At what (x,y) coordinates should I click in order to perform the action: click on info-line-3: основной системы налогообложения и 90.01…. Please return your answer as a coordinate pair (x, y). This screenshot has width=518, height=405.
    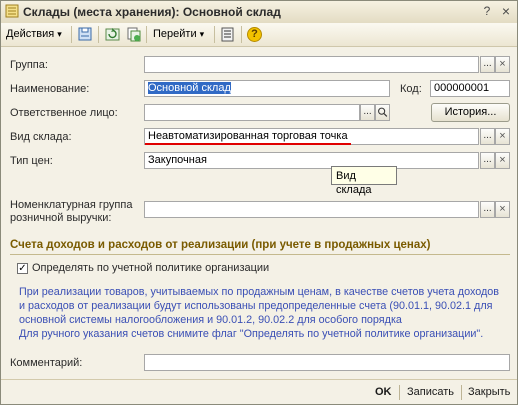
    Looking at the image, I should click on (210, 320).